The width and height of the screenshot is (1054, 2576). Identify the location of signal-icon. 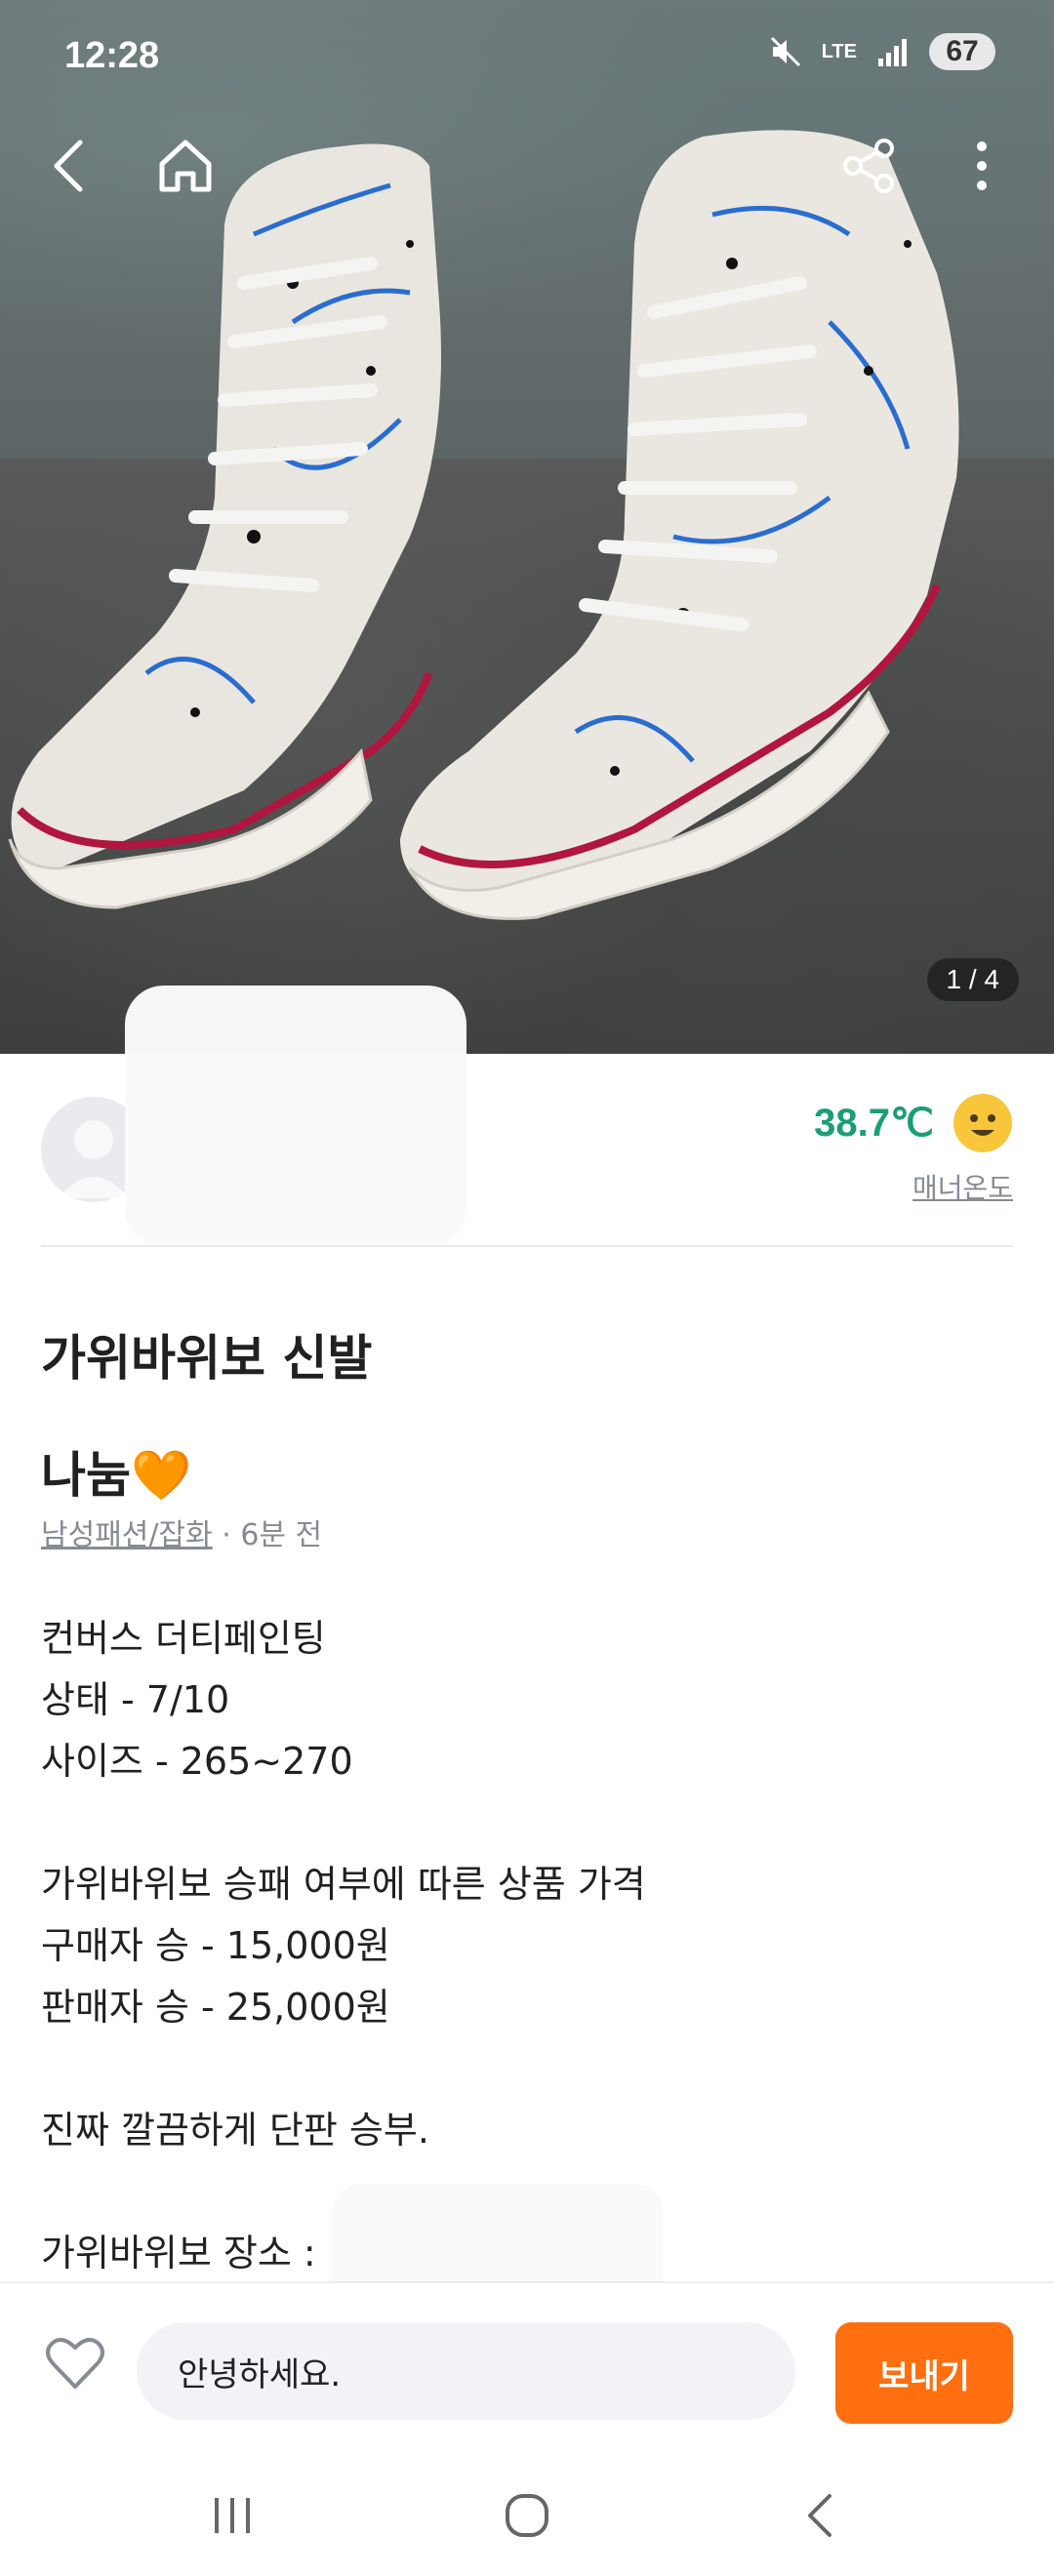
(892, 52).